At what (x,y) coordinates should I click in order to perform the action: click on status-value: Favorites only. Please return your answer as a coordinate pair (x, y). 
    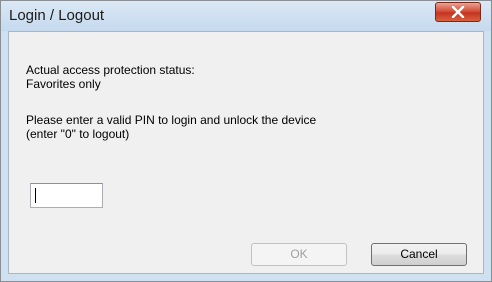
    Looking at the image, I should click on (63, 84).